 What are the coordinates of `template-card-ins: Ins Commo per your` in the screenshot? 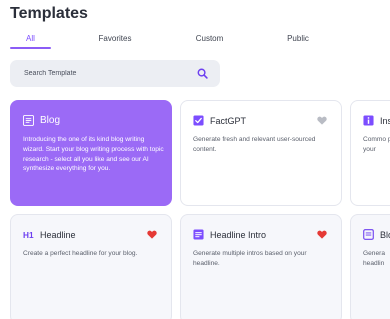 It's located at (370, 153).